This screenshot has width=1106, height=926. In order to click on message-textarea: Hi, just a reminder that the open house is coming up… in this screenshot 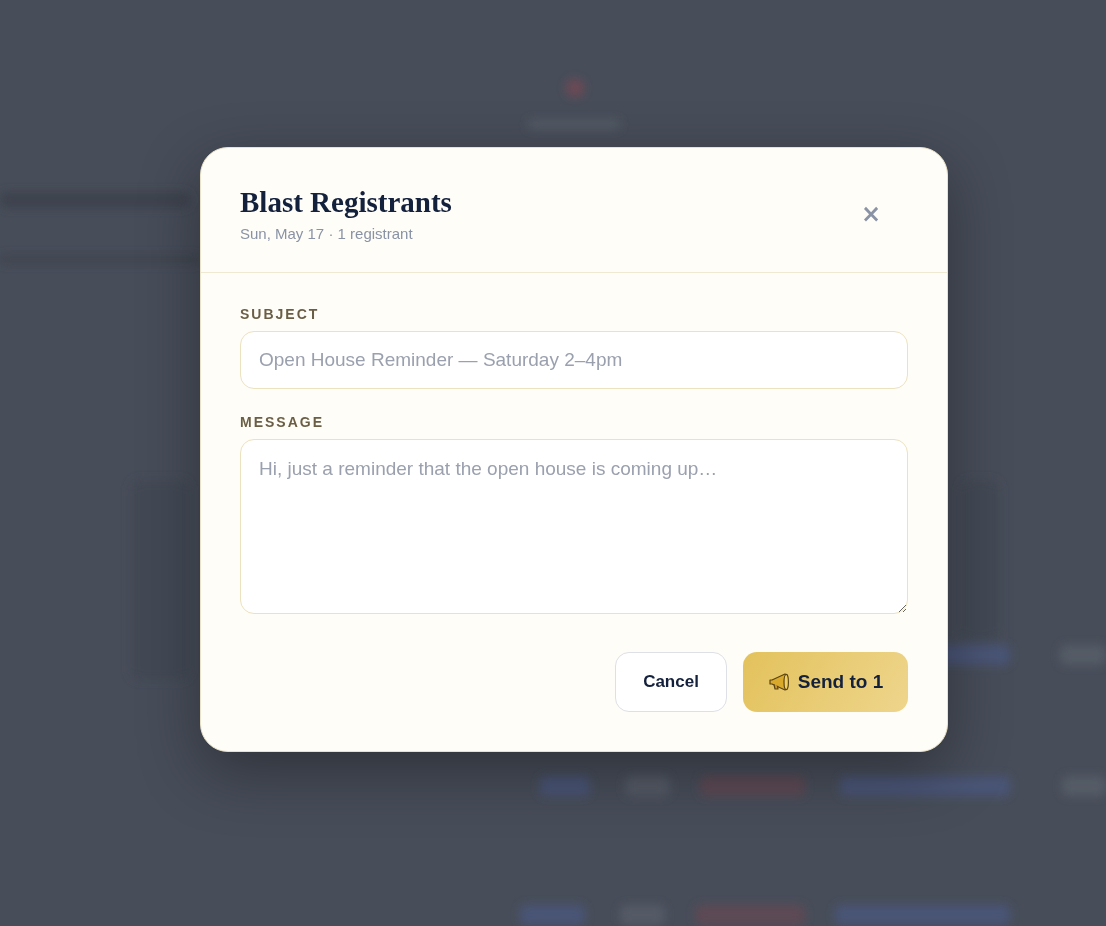, I will do `click(574, 526)`.